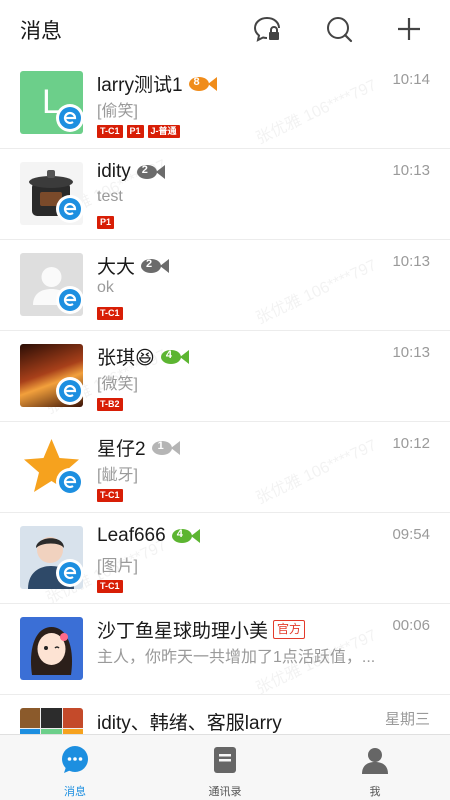 The width and height of the screenshot is (450, 800). I want to click on official-badge: 官方, so click(289, 629).